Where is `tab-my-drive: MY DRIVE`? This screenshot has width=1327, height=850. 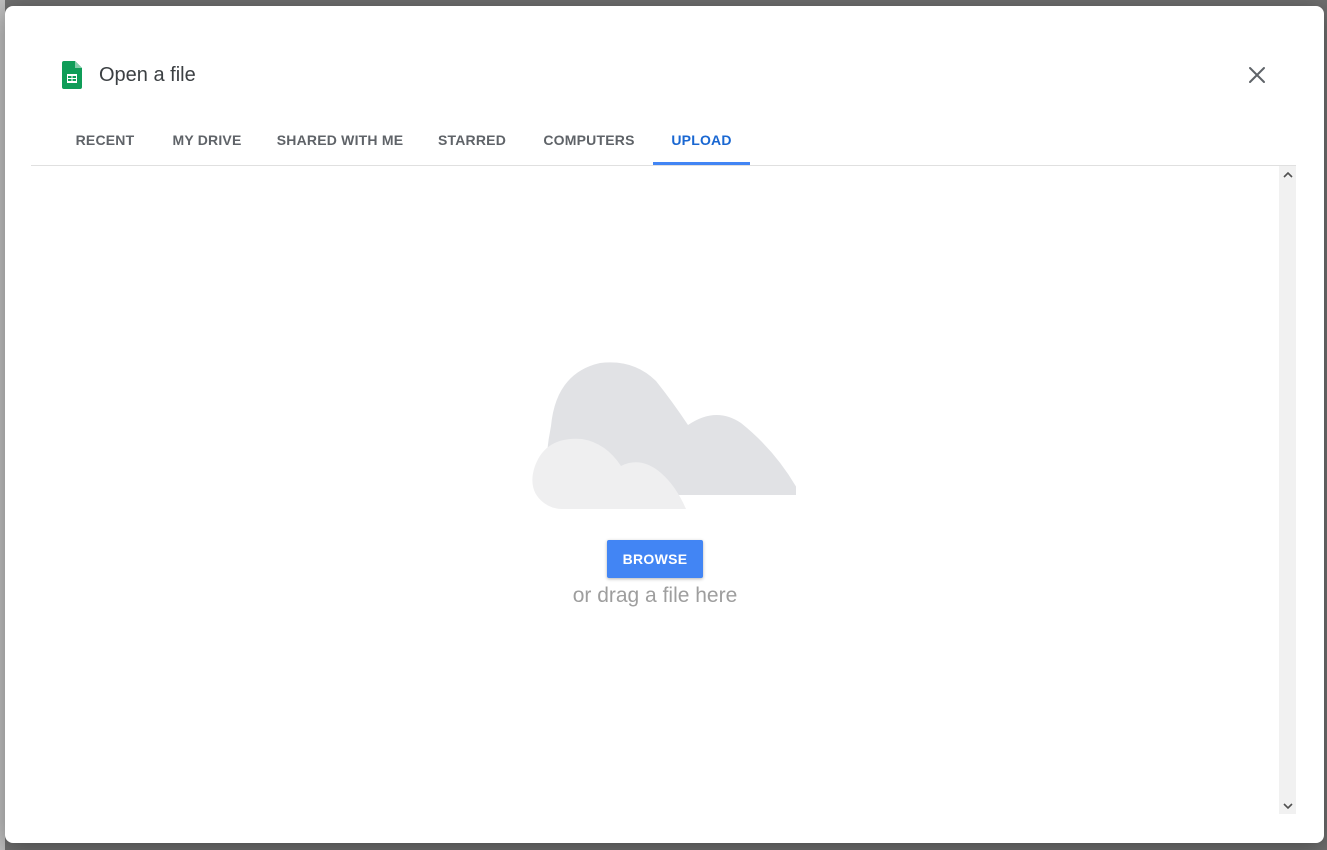
tab-my-drive: MY DRIVE is located at coordinates (207, 140).